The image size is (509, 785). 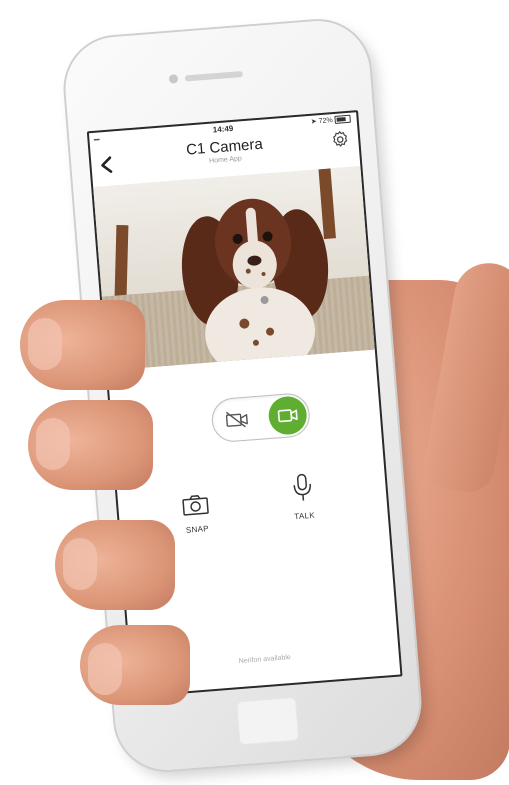 I want to click on video-toggle, so click(x=261, y=417).